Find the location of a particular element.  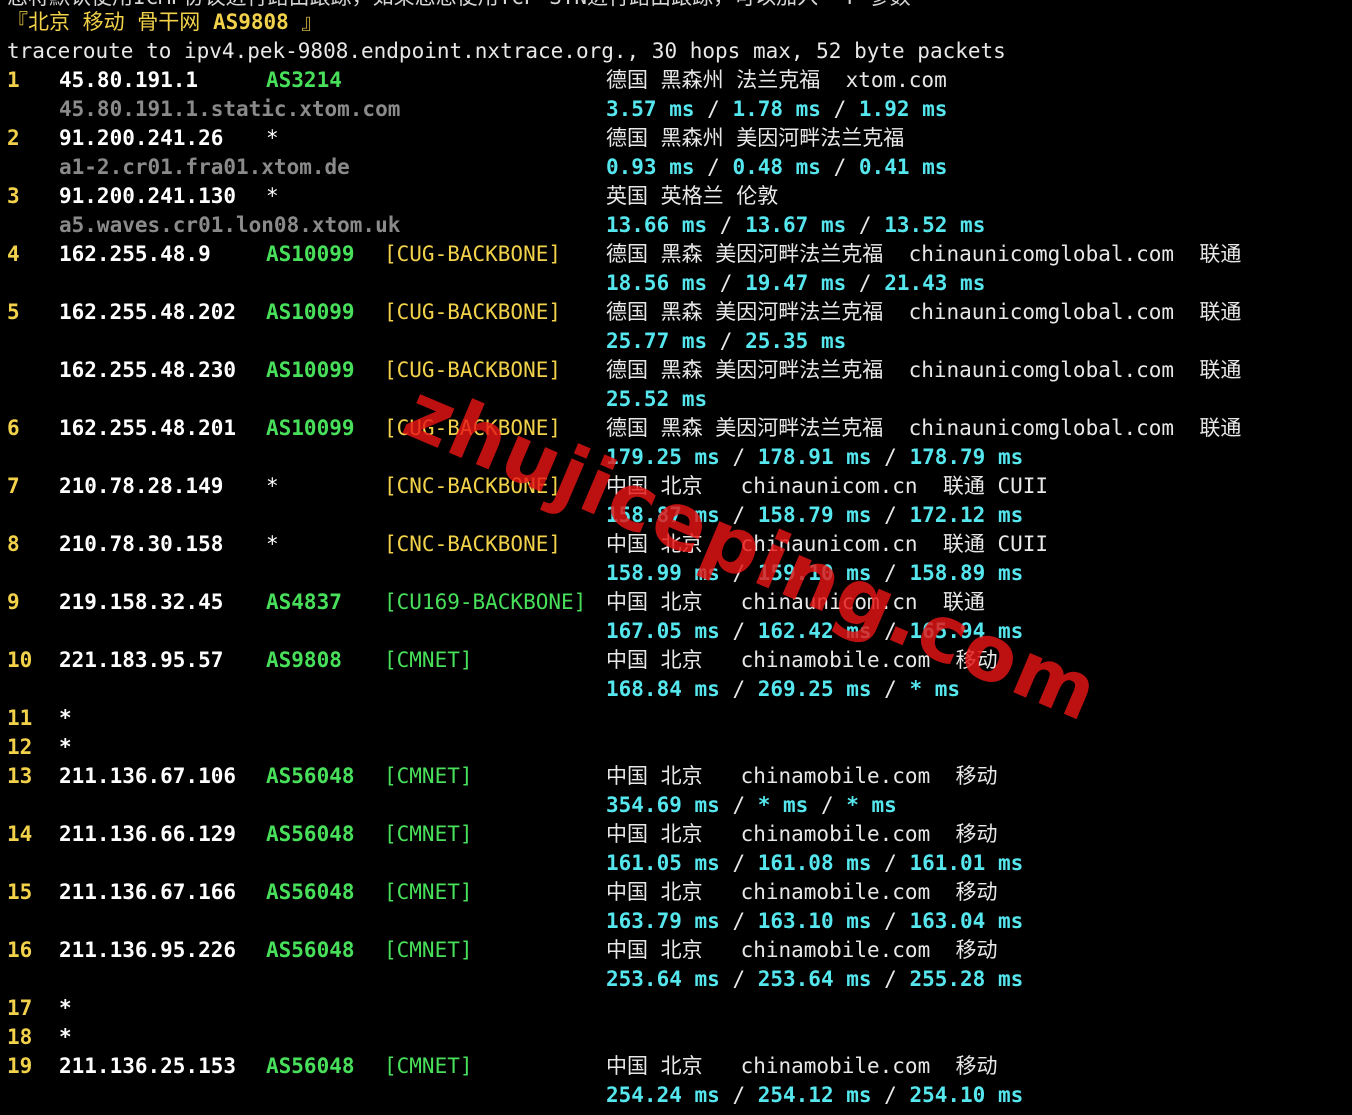

hop-rtt: 0.93 ms / 0.48 ms / 0.41 ms is located at coordinates (776, 167).